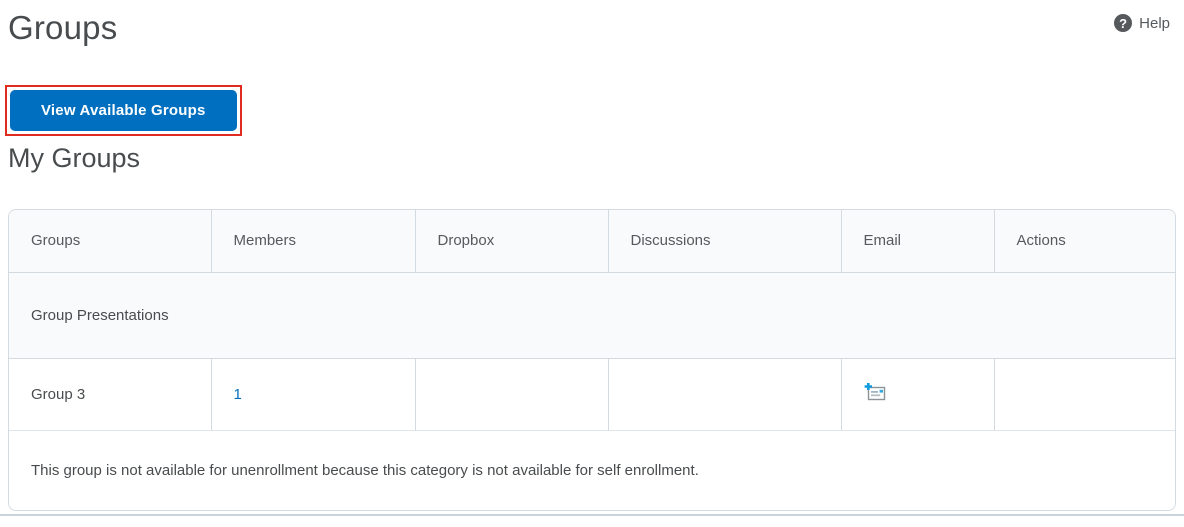 The height and width of the screenshot is (527, 1184). I want to click on help-link: ? Help, so click(1142, 23).